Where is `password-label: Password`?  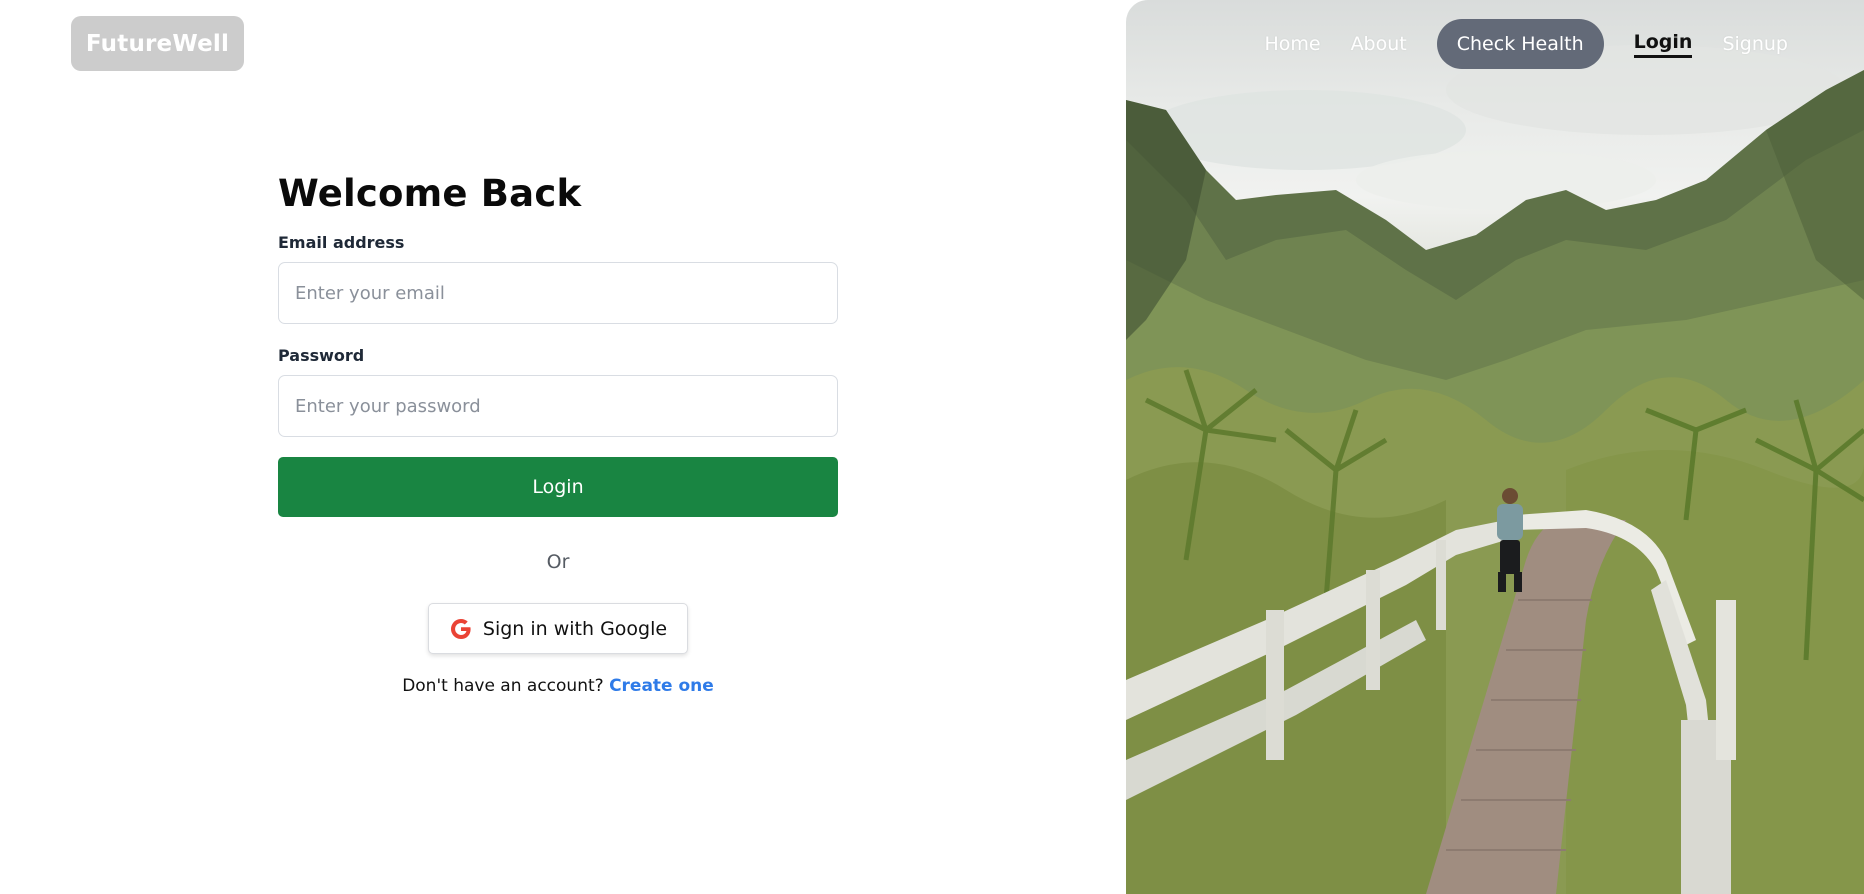 password-label: Password is located at coordinates (321, 355).